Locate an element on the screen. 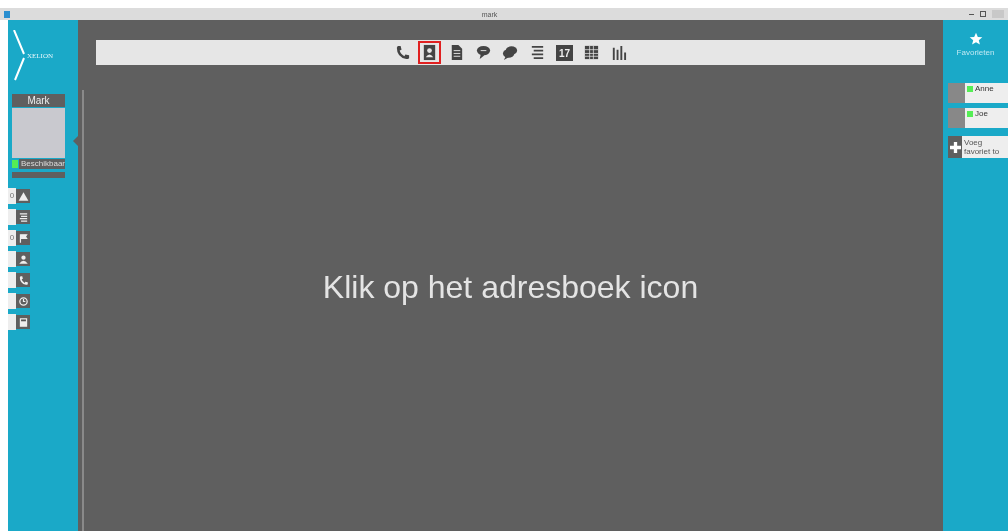  minimize-button is located at coordinates (971, 14).